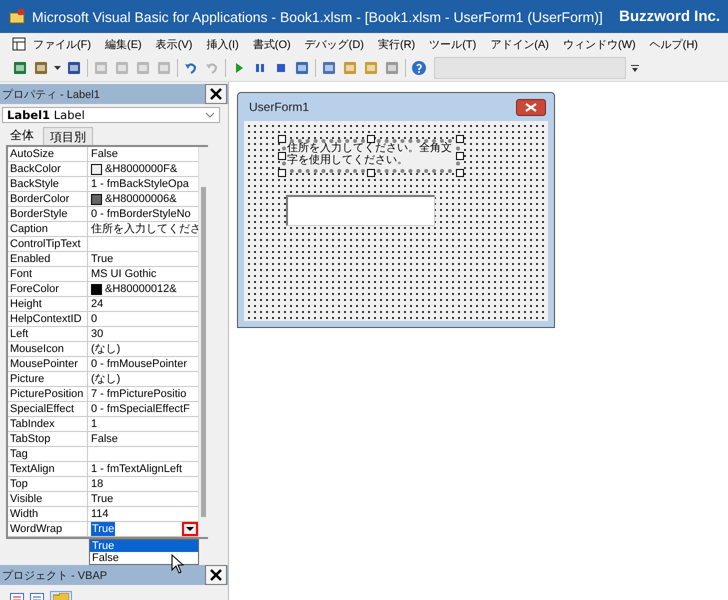 The image size is (728, 600). What do you see at coordinates (48, 379) in the screenshot?
I see `property-name: Picture` at bounding box center [48, 379].